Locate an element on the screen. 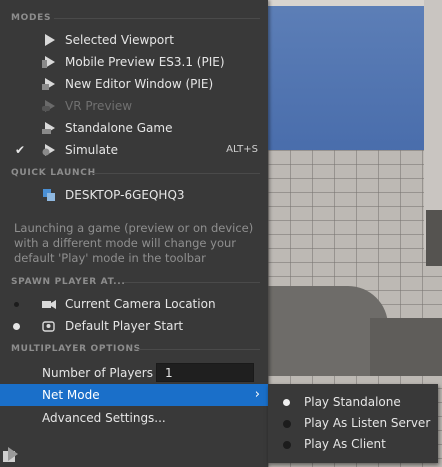  editor-window-icon is located at coordinates (48, 84).